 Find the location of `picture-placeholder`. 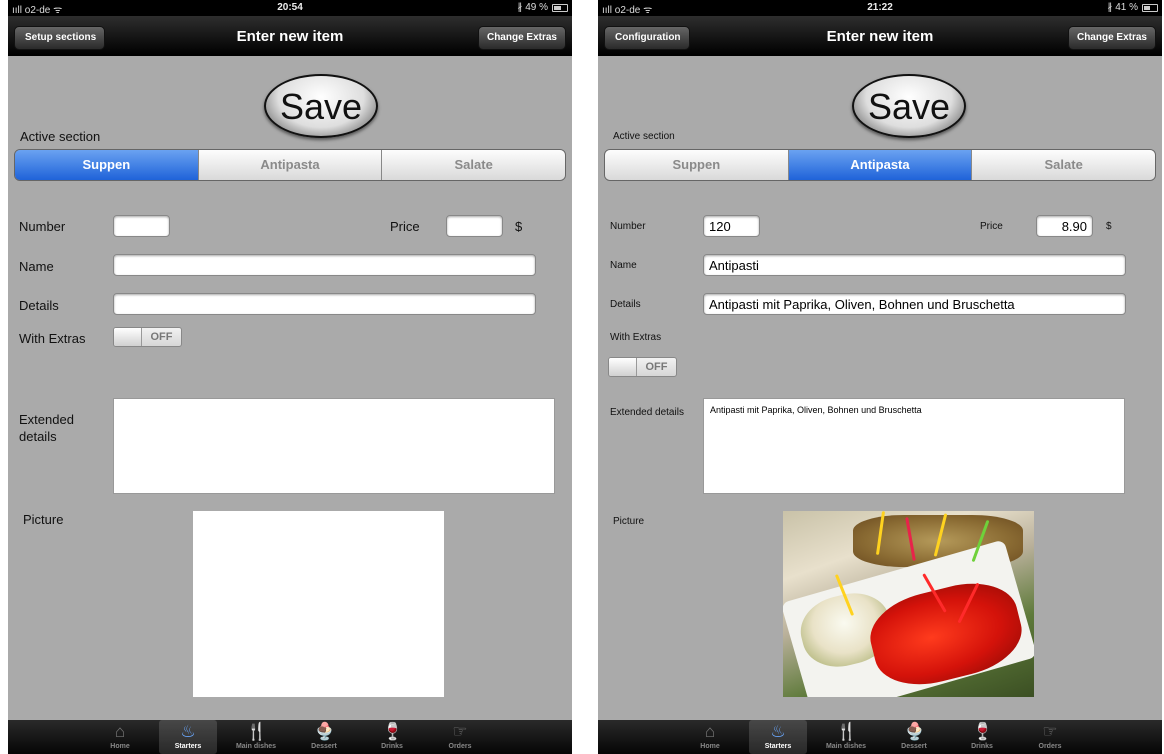

picture-placeholder is located at coordinates (318, 604).